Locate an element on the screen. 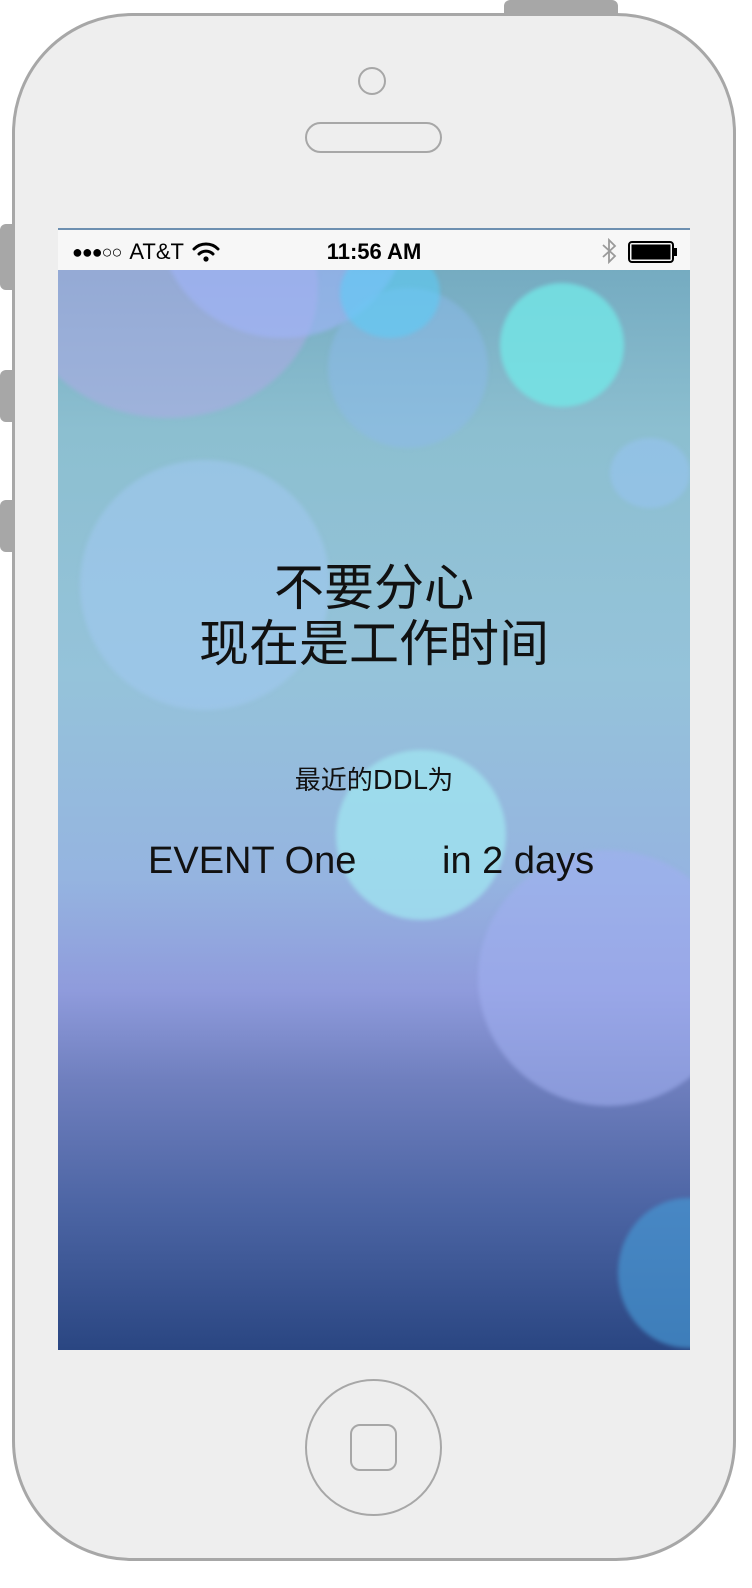 Image resolution: width=752 pixels, height=1588 pixels. home-button-icon is located at coordinates (373, 1447).